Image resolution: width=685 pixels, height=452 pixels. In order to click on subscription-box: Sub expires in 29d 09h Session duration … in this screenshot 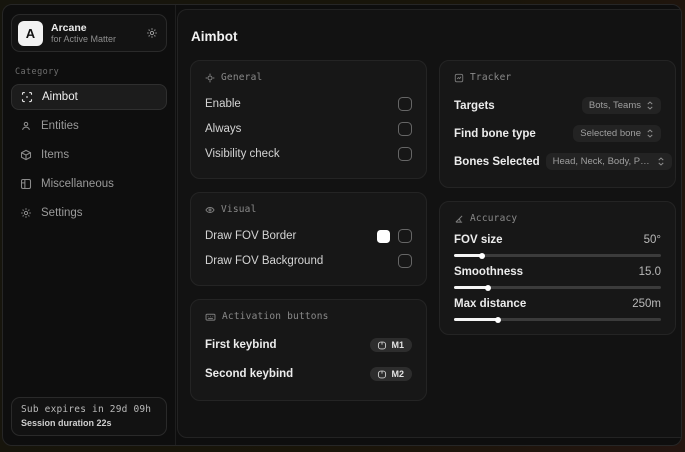, I will do `click(89, 416)`.